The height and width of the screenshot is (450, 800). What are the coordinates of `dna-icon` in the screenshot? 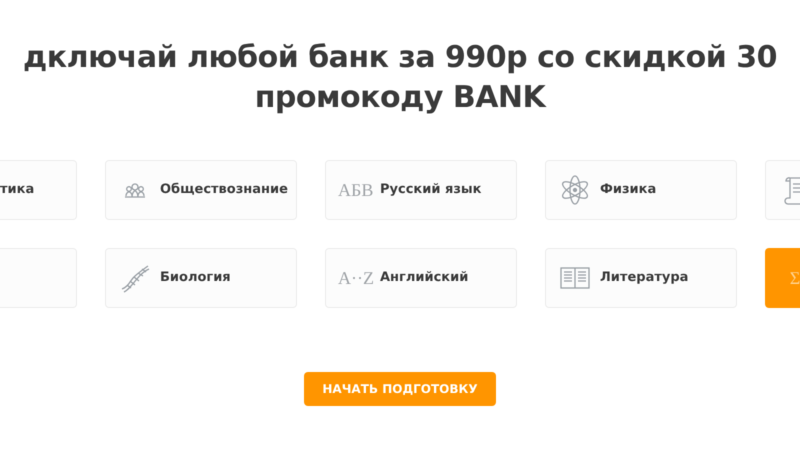 It's located at (135, 278).